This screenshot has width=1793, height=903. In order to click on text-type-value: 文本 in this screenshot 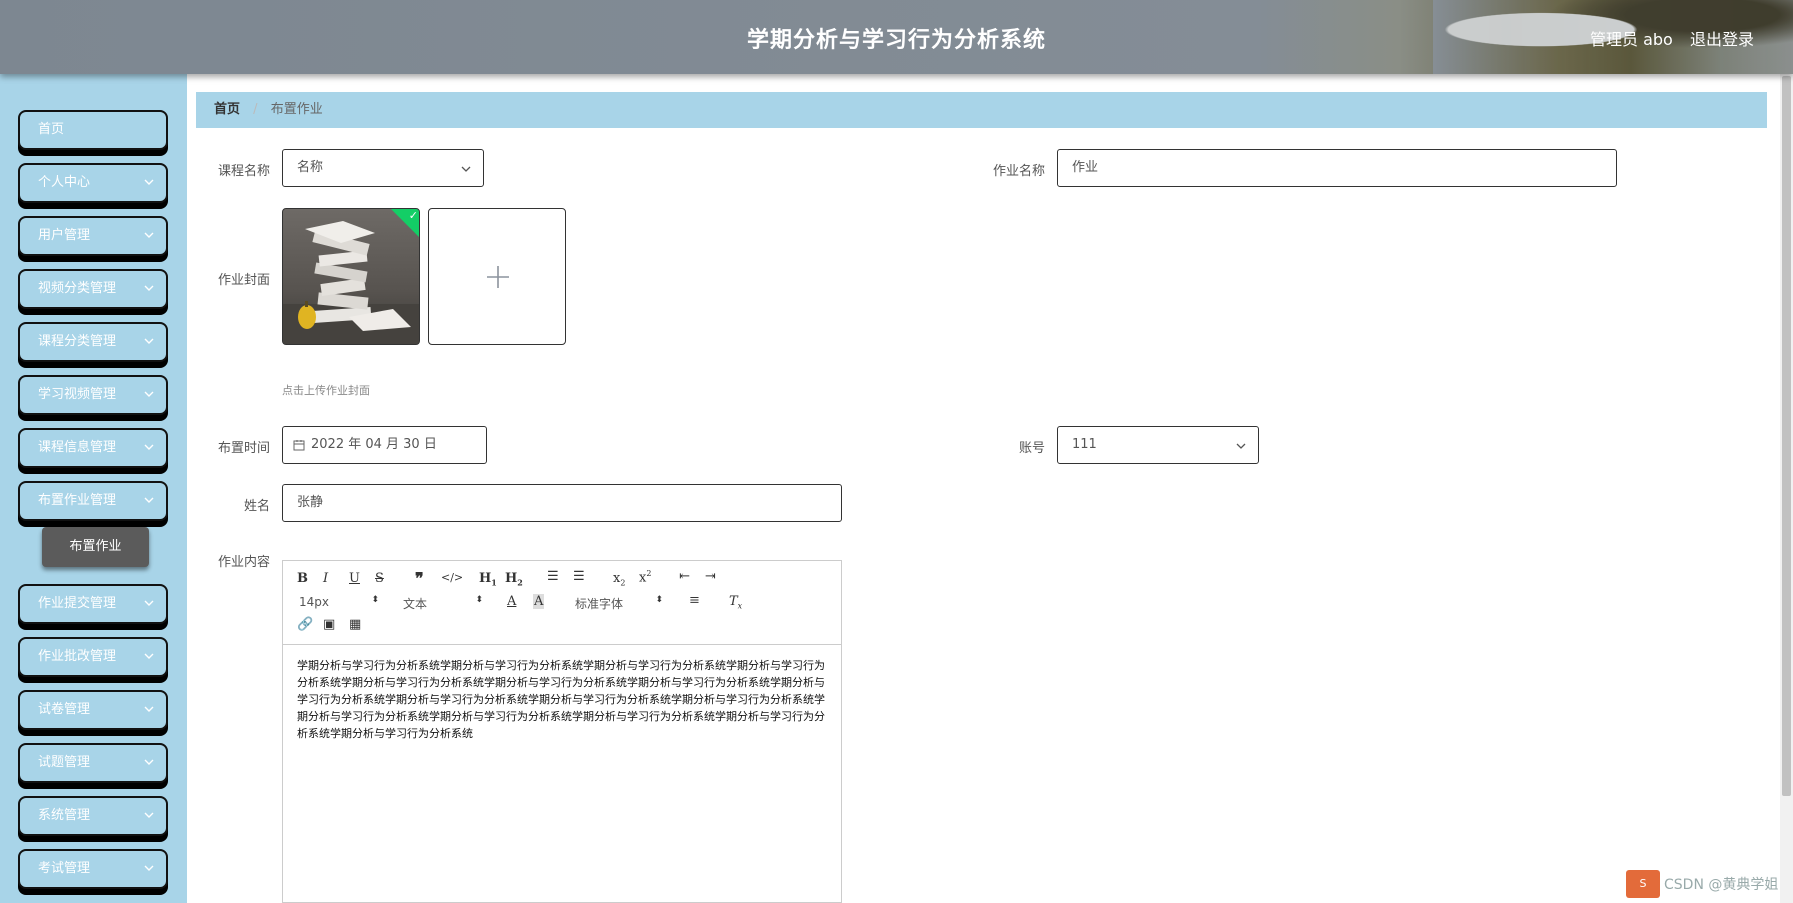, I will do `click(415, 604)`.